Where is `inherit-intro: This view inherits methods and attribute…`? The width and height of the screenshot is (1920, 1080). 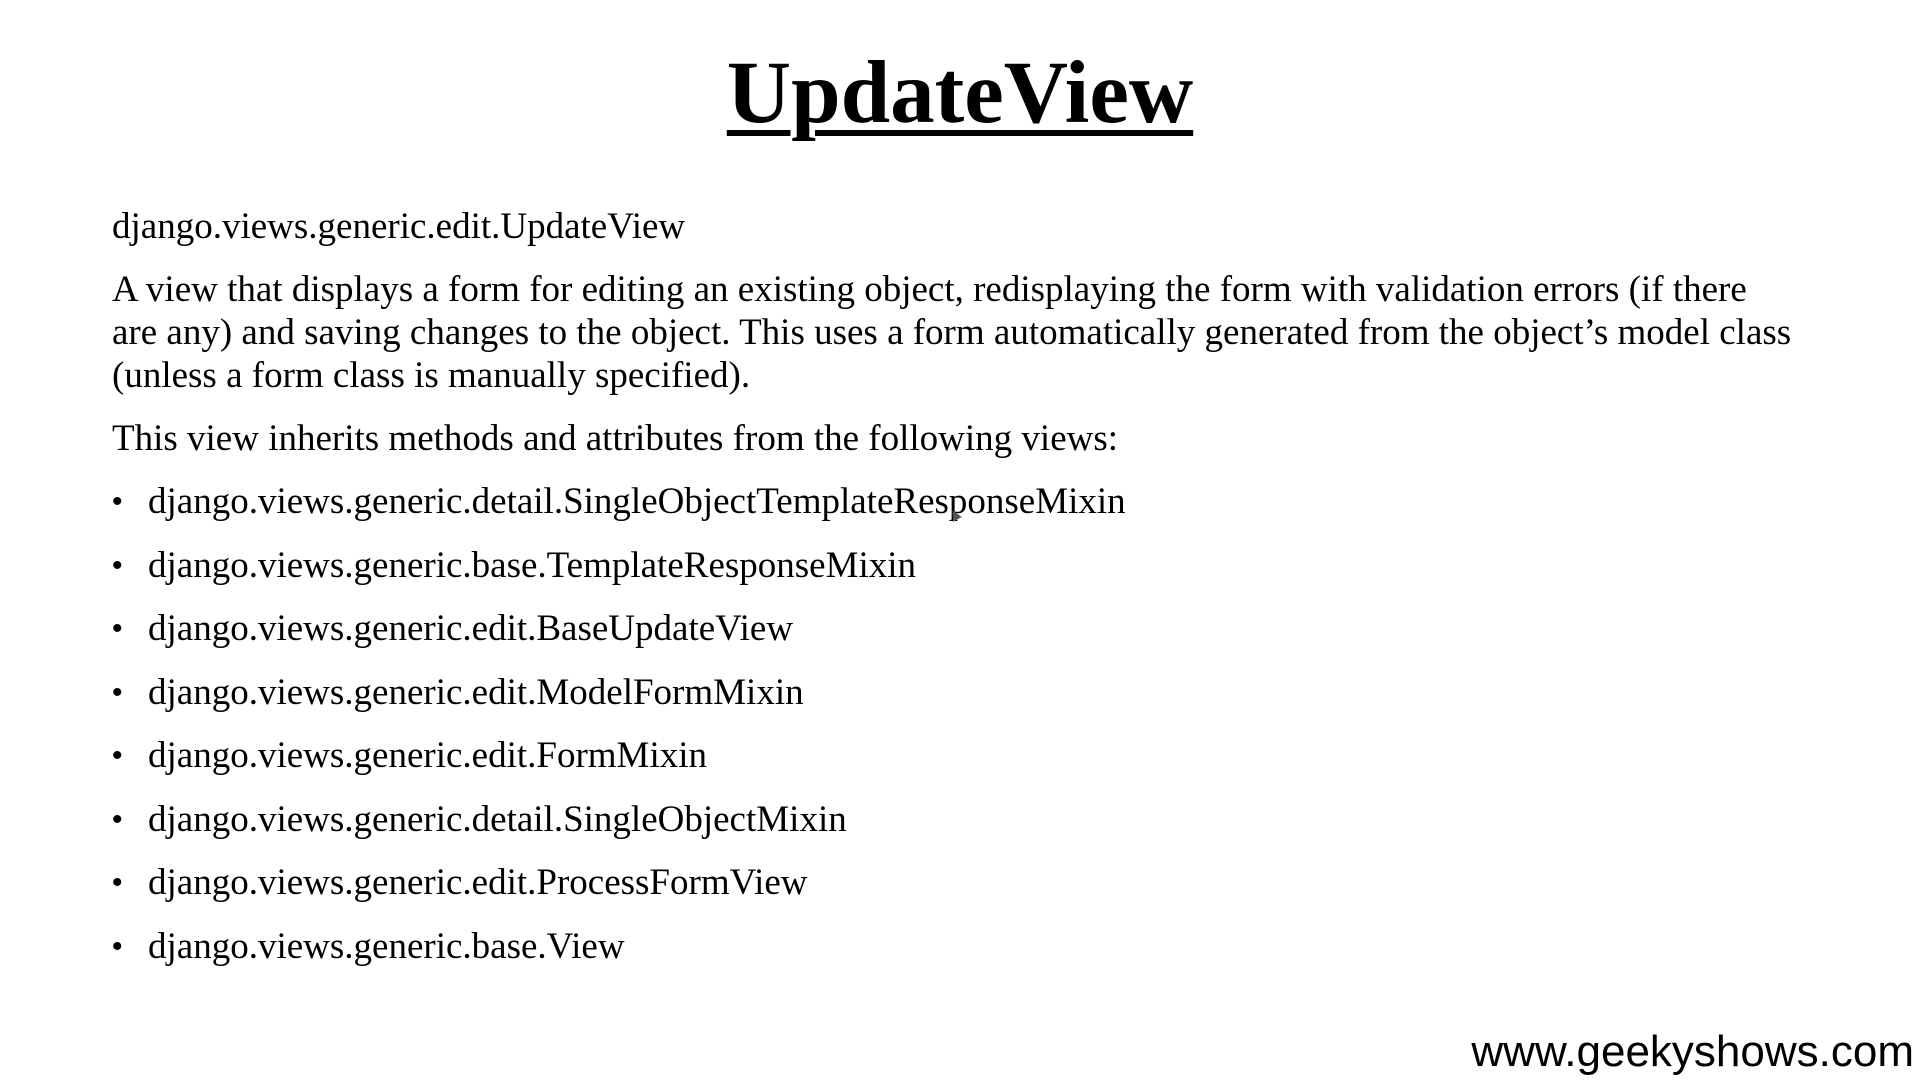 inherit-intro: This view inherits methods and attribute… is located at coordinates (615, 438).